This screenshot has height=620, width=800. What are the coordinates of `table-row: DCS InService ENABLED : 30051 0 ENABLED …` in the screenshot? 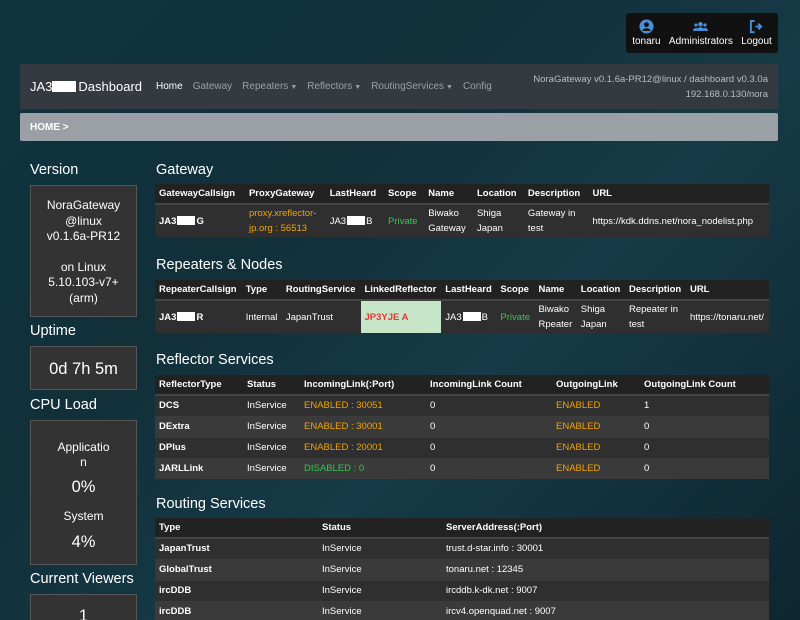 It's located at (462, 405).